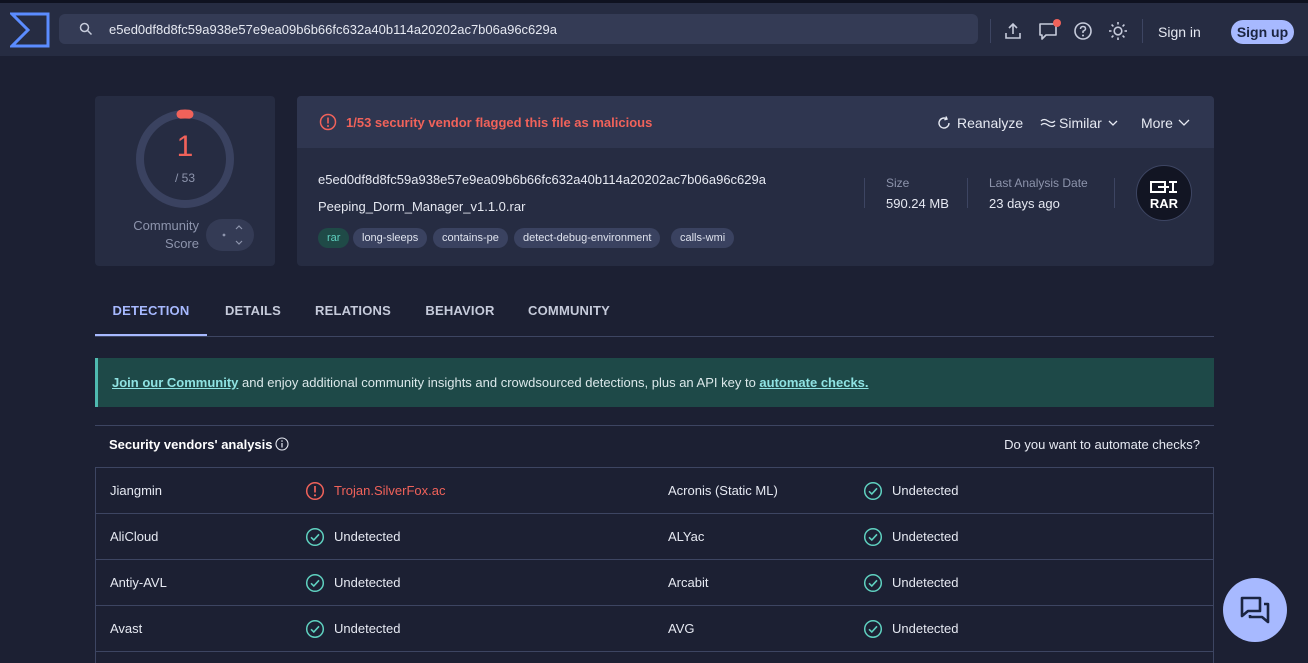  What do you see at coordinates (86, 29) in the screenshot?
I see `search-icon` at bounding box center [86, 29].